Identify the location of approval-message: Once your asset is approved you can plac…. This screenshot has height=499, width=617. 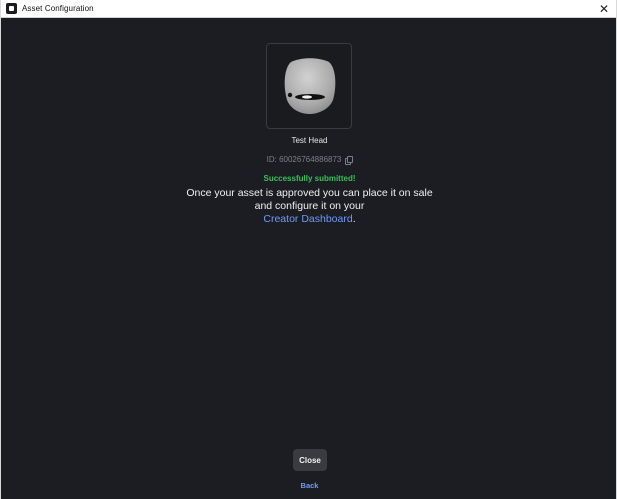
(309, 206).